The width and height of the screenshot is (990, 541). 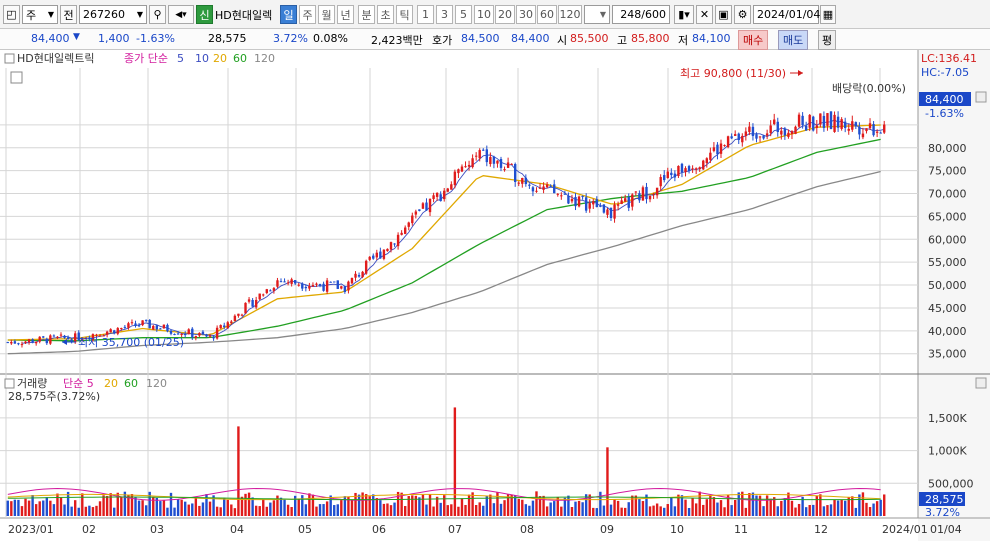 I want to click on gear-icon: ⚙, so click(x=742, y=14).